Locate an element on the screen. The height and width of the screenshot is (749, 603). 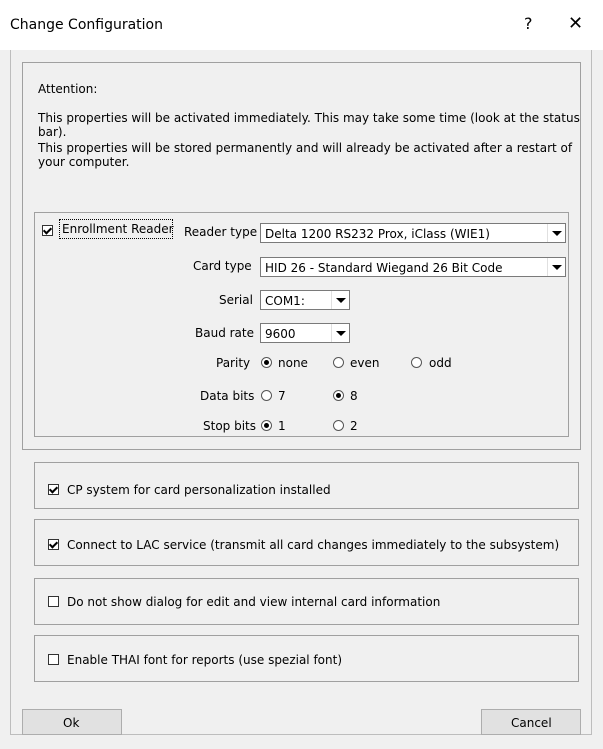
card-type-select: HID 26 - Standard Wiegand 26 Bit Code is located at coordinates (413, 267).